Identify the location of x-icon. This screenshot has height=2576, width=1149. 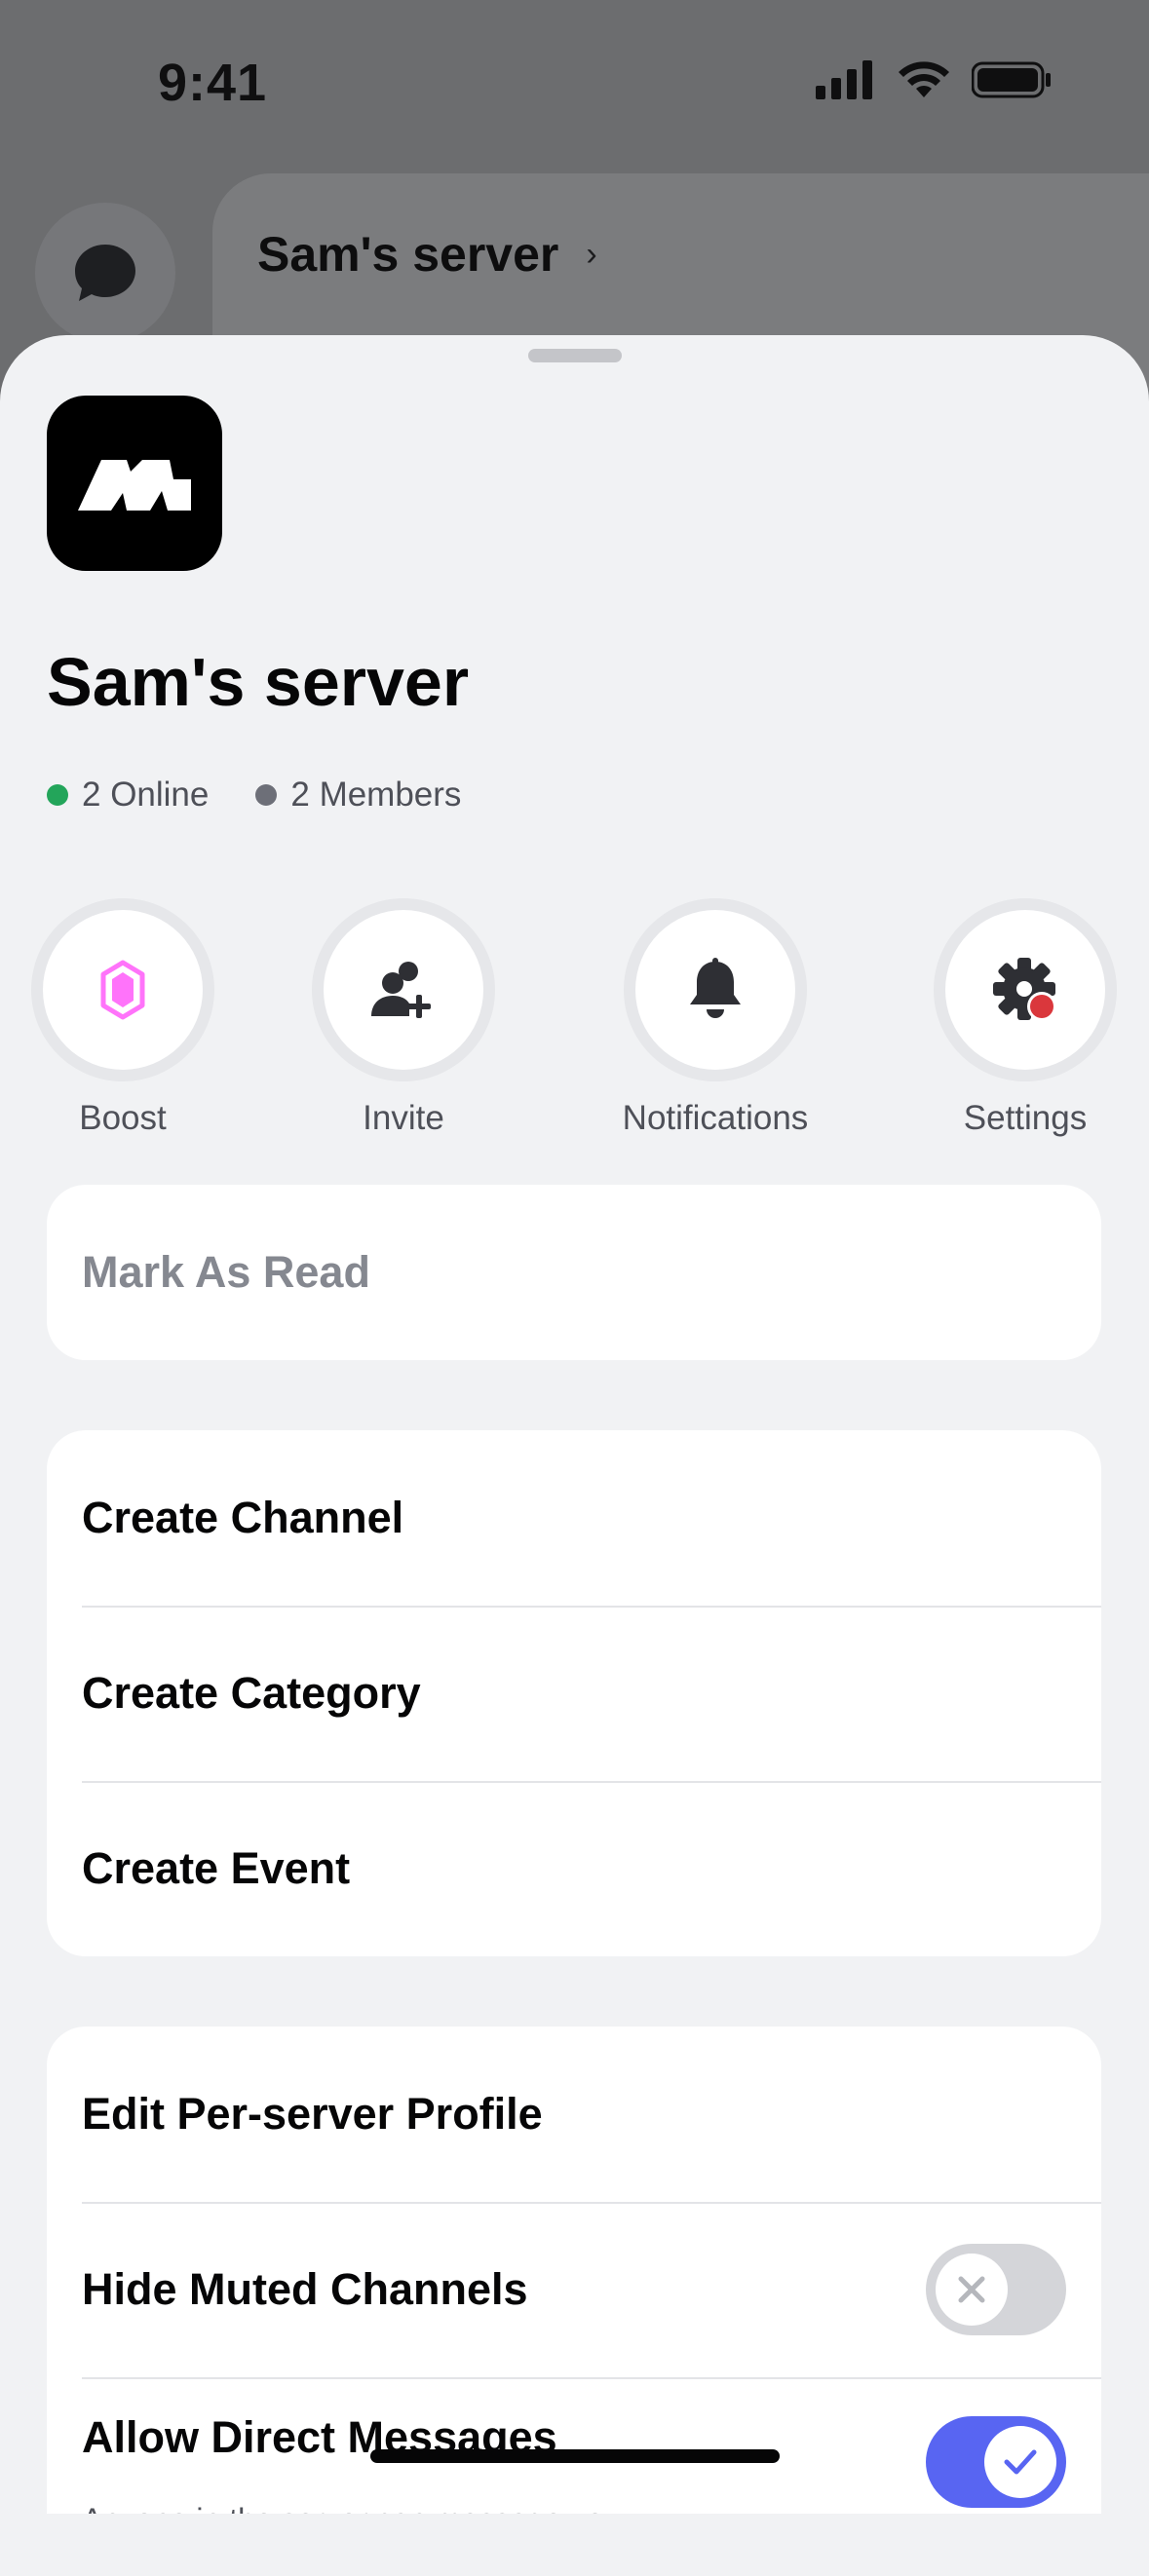
(971, 2289).